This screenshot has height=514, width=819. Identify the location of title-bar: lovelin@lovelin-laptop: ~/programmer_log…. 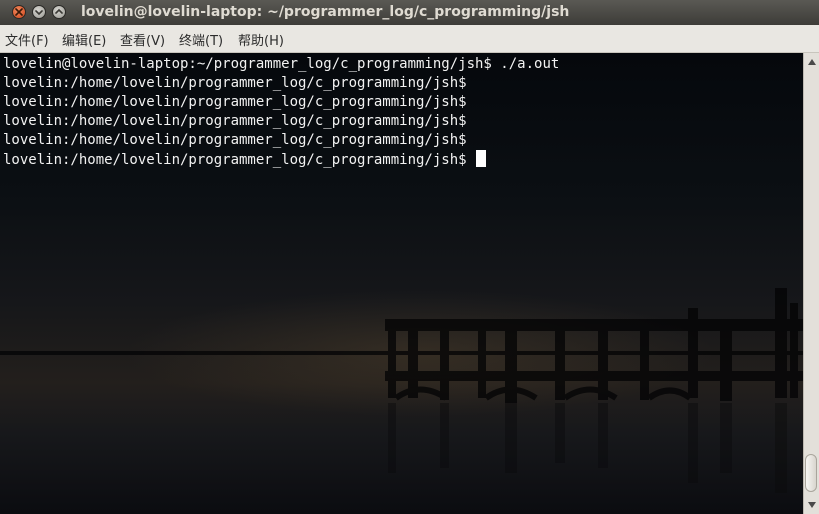
(409, 12).